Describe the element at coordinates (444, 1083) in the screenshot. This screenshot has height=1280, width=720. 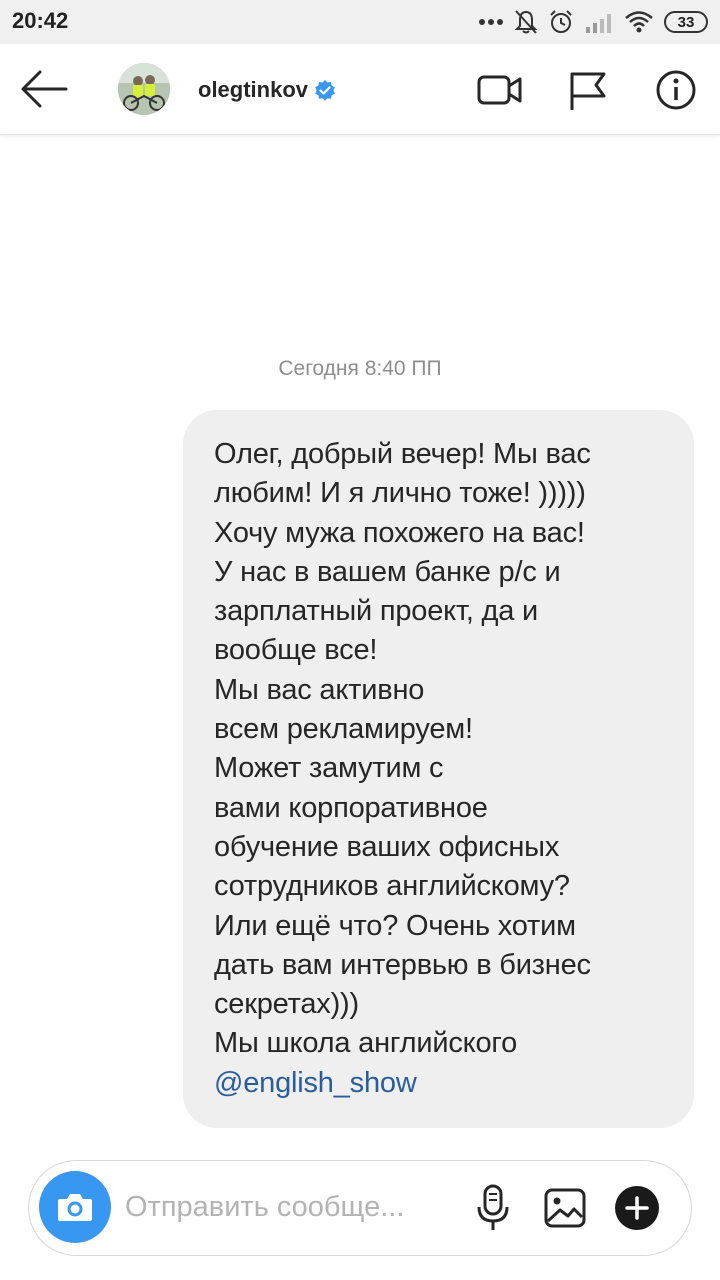
I see `mention-link: @english_show` at that location.